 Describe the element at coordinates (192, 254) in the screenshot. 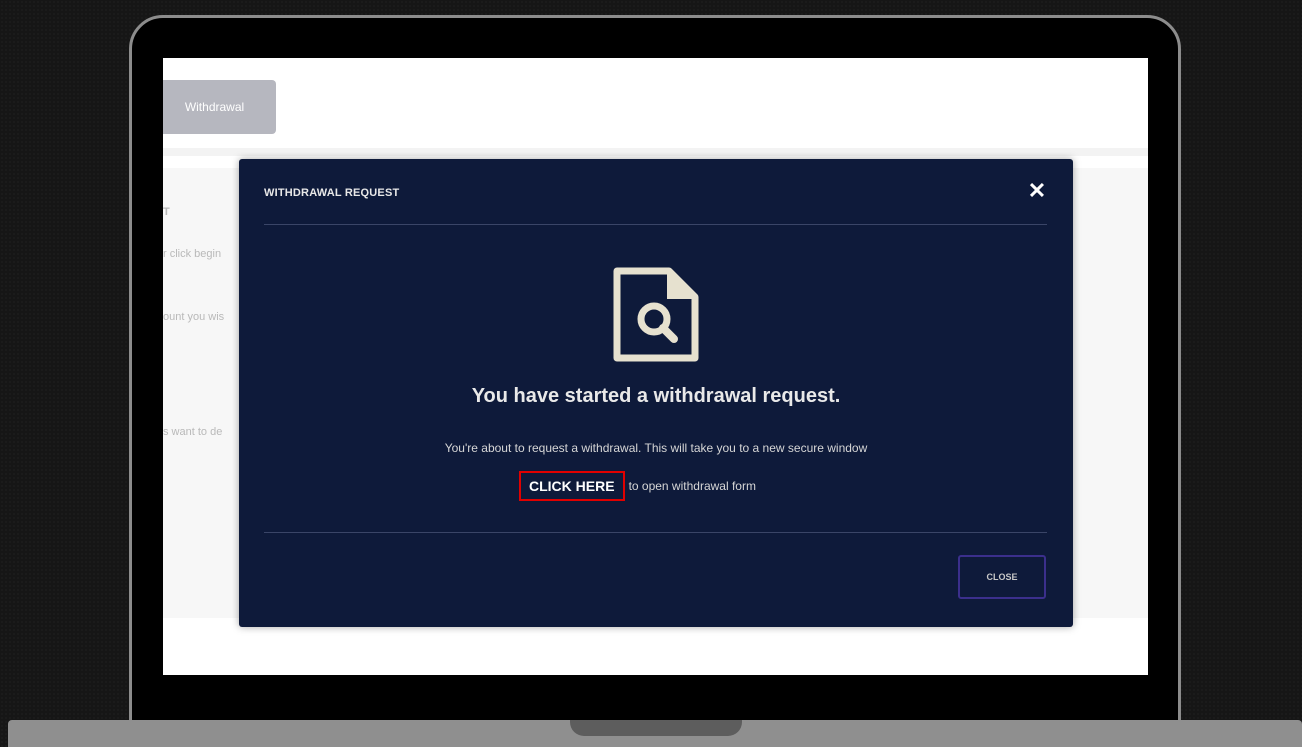

I see `background-text: r click begin` at that location.